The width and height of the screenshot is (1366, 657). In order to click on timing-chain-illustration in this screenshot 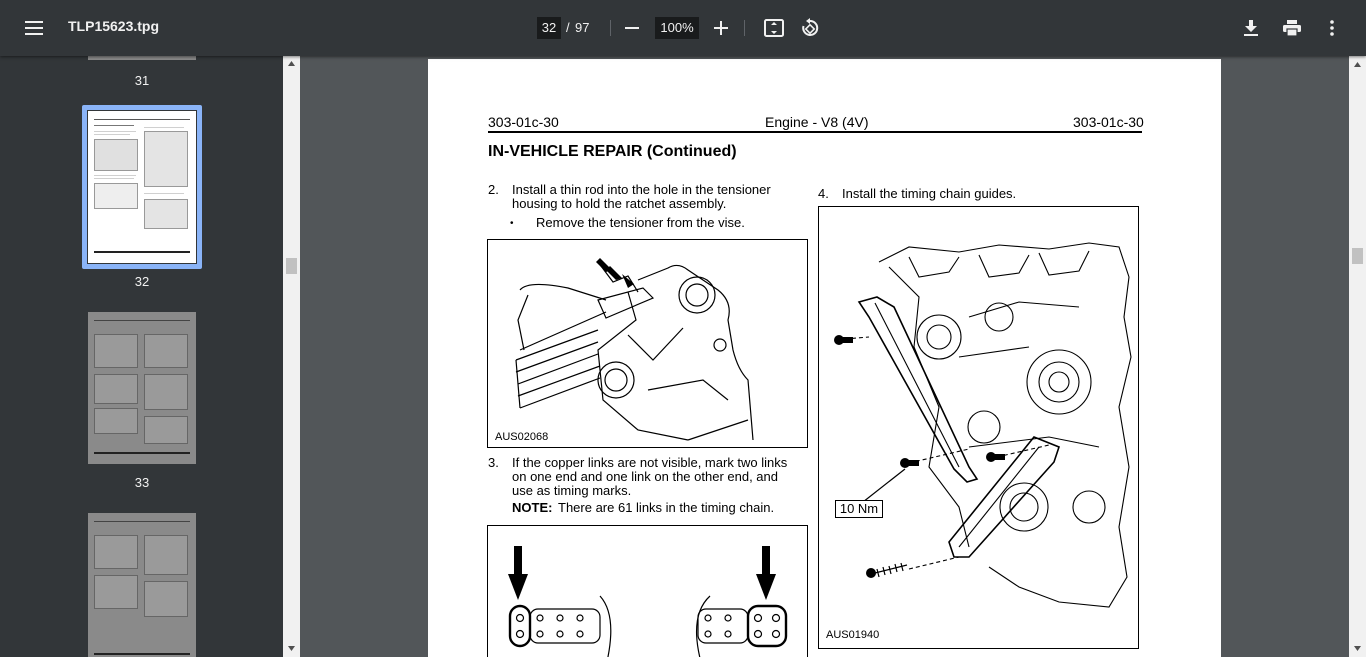, I will do `click(648, 601)`.